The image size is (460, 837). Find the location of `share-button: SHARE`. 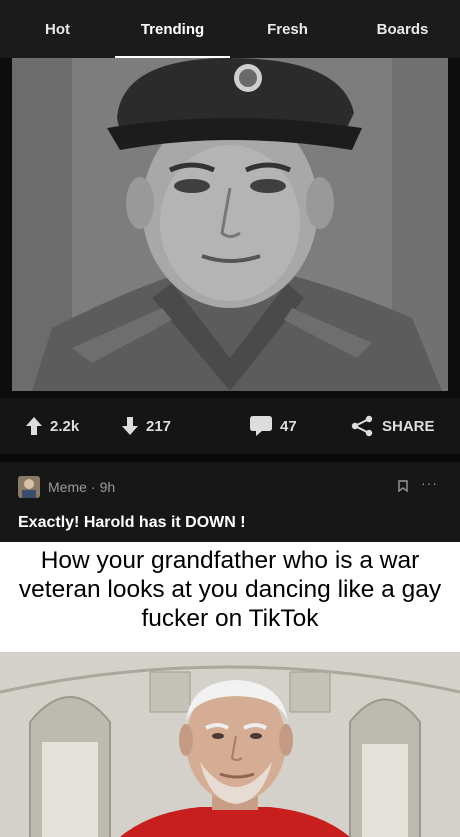

share-button: SHARE is located at coordinates (392, 426).